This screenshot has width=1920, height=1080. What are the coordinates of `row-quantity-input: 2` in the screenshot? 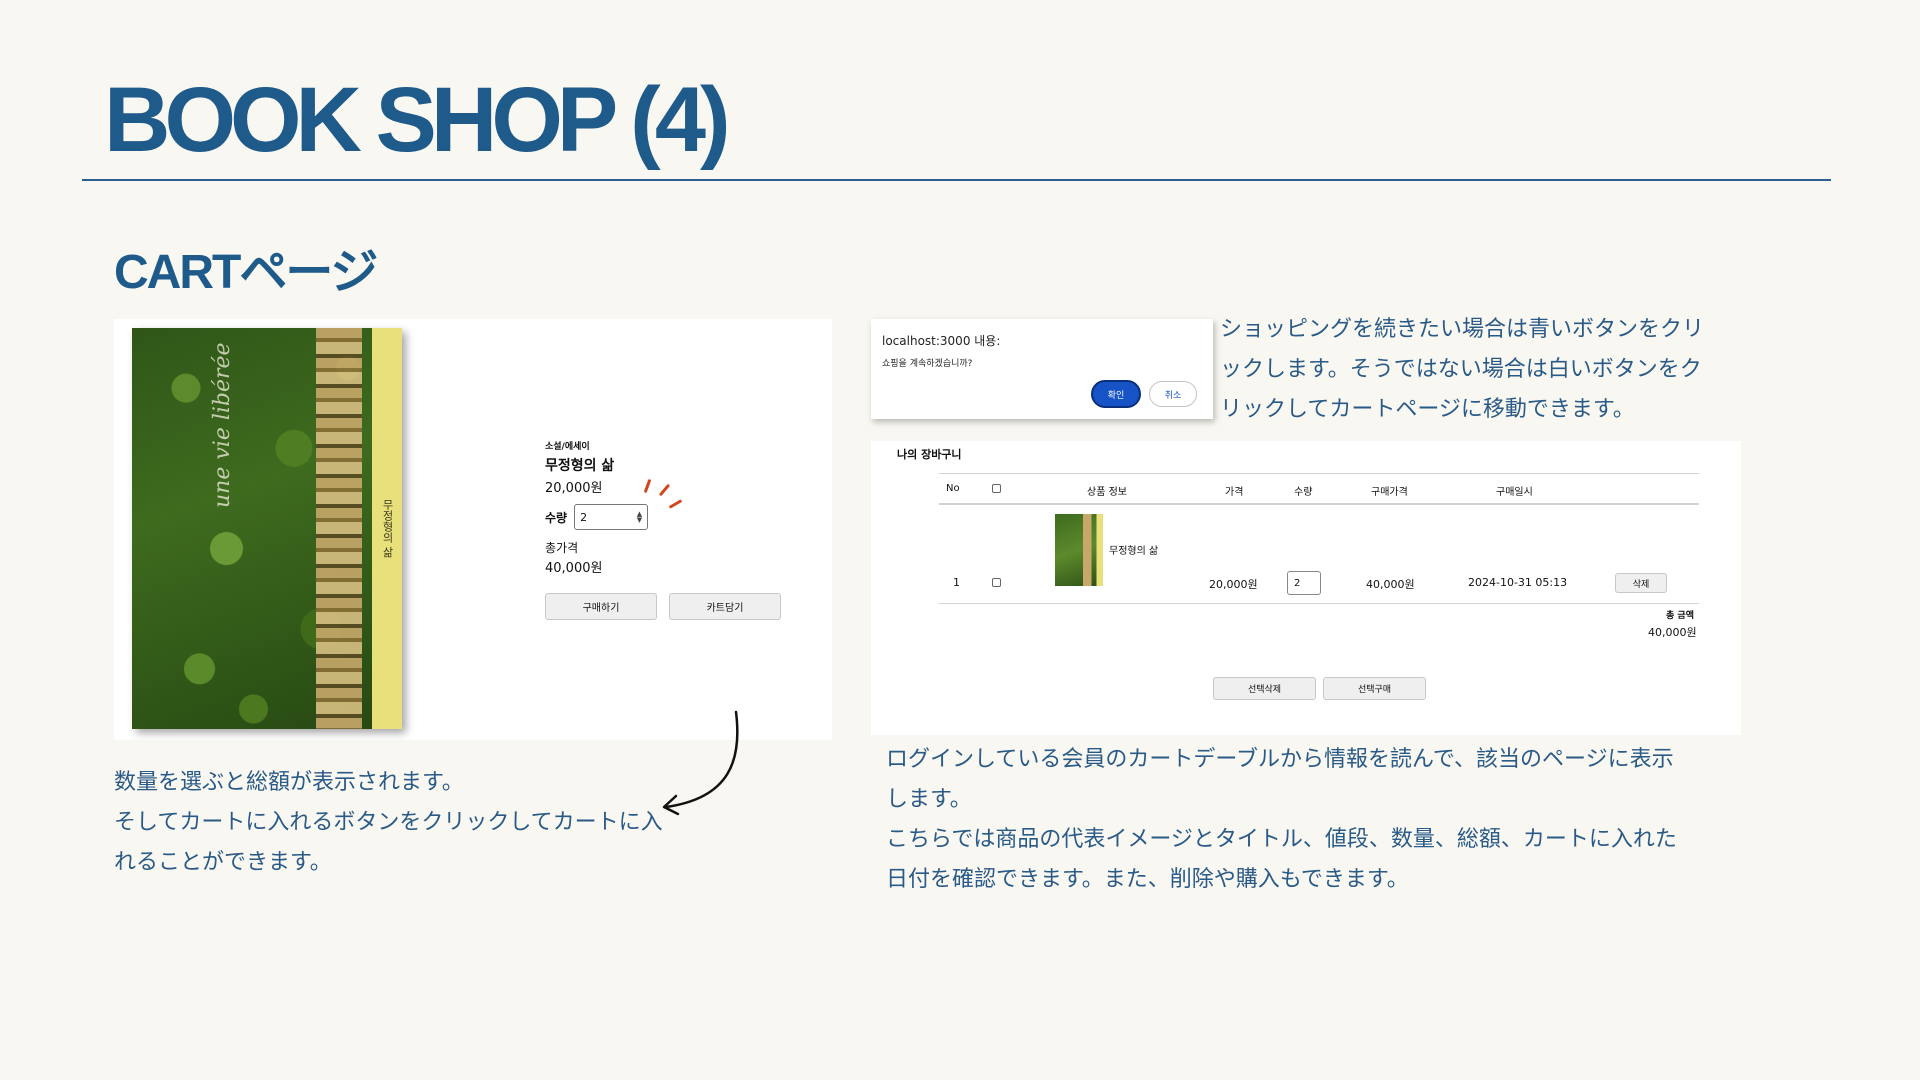 It's located at (1304, 583).